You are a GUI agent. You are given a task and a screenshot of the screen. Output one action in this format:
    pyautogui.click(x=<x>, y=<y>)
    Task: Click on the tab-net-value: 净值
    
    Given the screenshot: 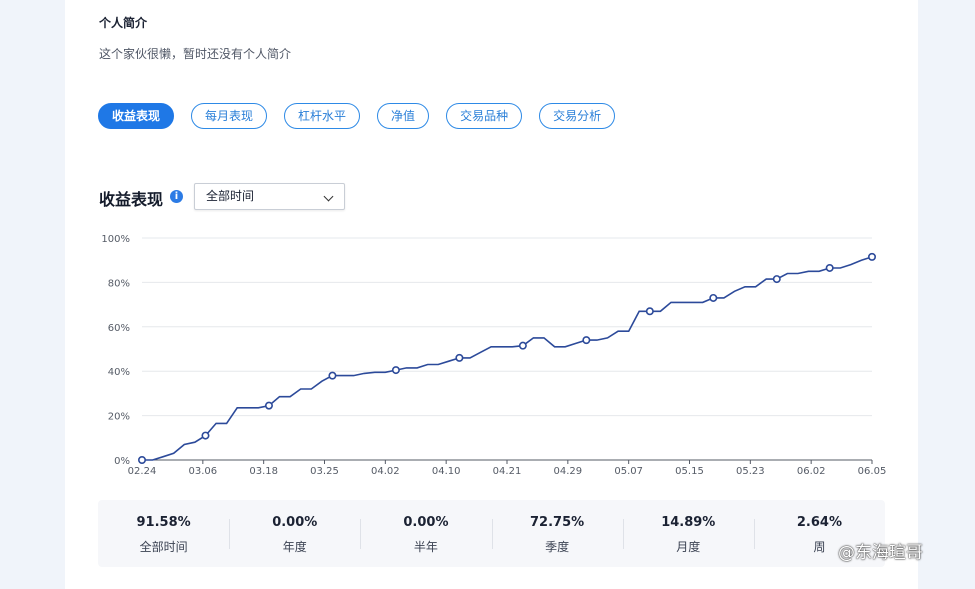 What is the action you would take?
    pyautogui.click(x=403, y=116)
    